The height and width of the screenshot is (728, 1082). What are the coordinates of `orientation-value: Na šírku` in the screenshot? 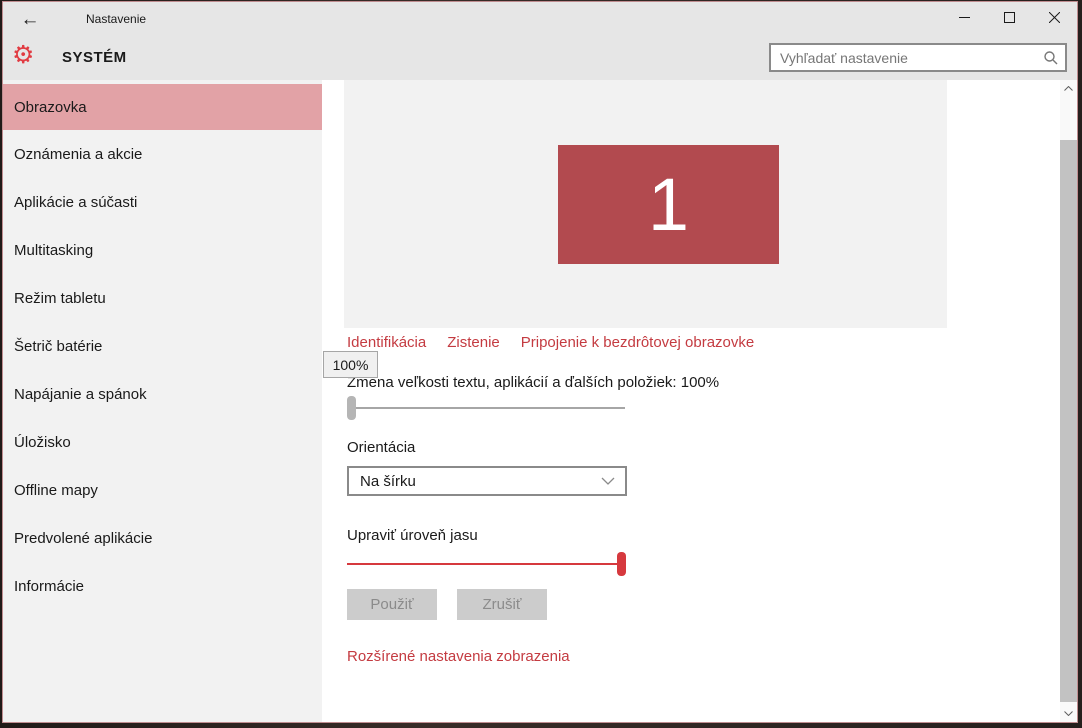 It's located at (388, 481).